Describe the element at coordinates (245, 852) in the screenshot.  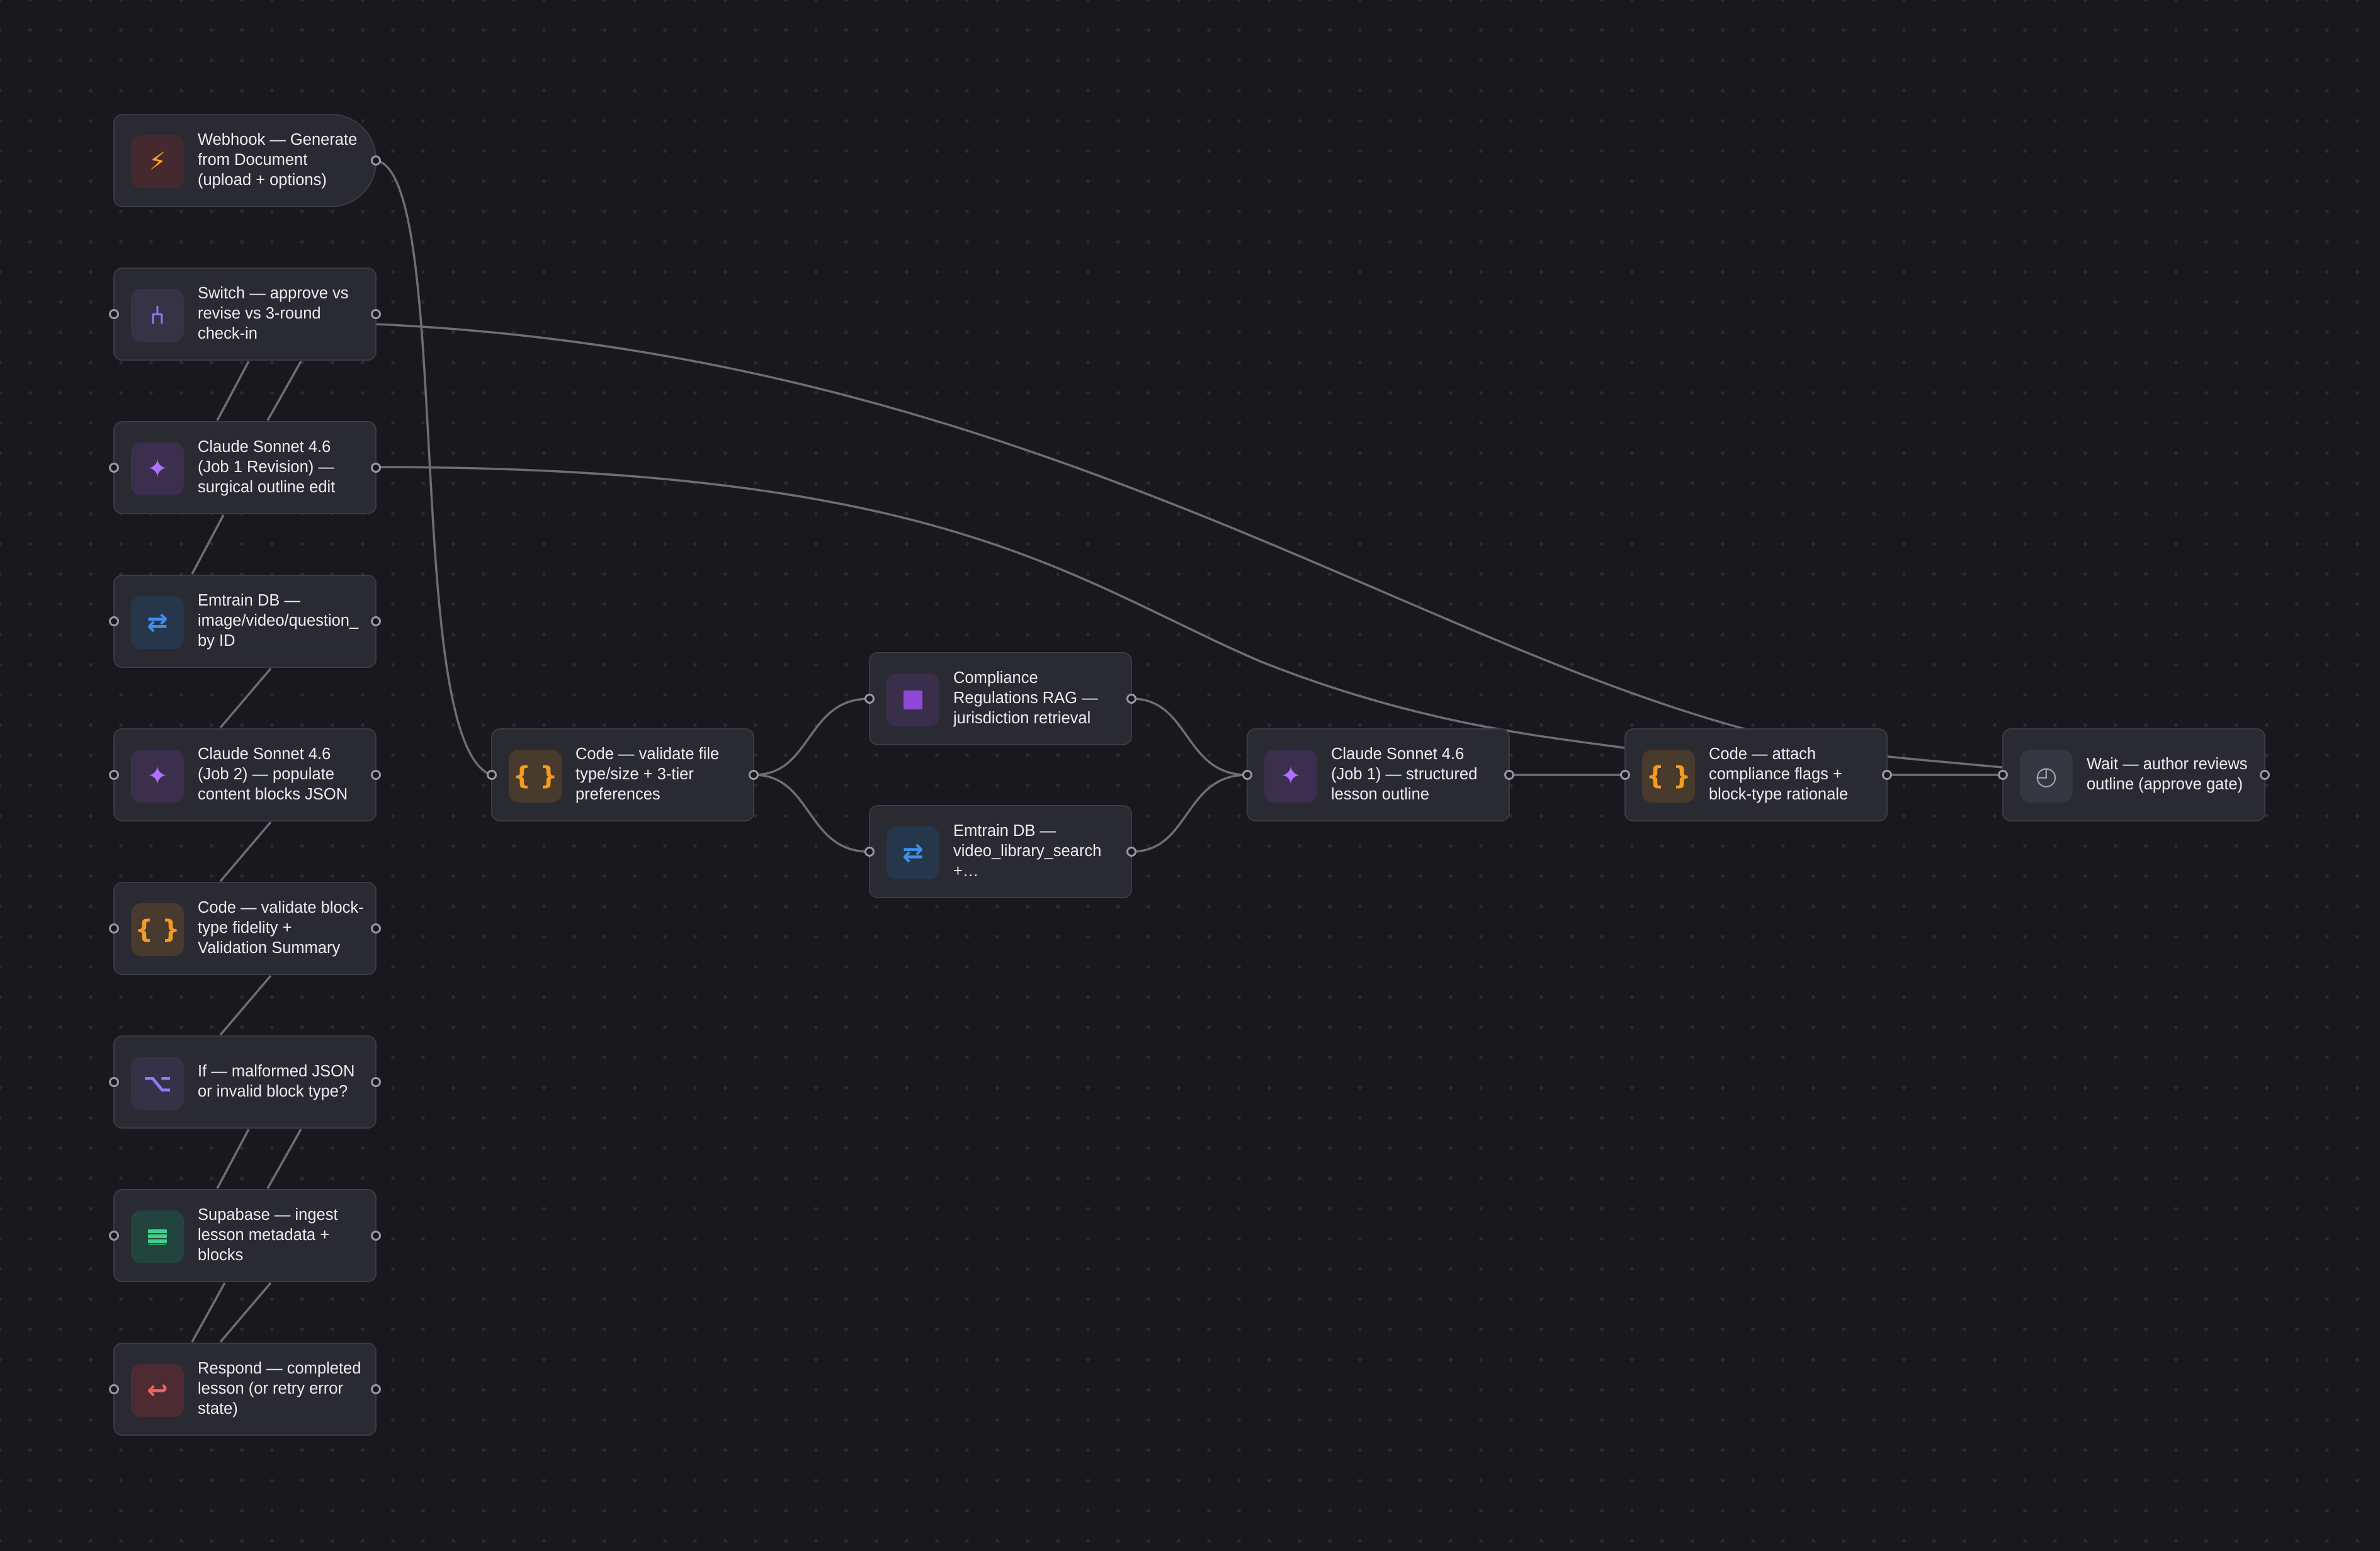
I see `edge-claude-job2-to-code-fidelity` at that location.